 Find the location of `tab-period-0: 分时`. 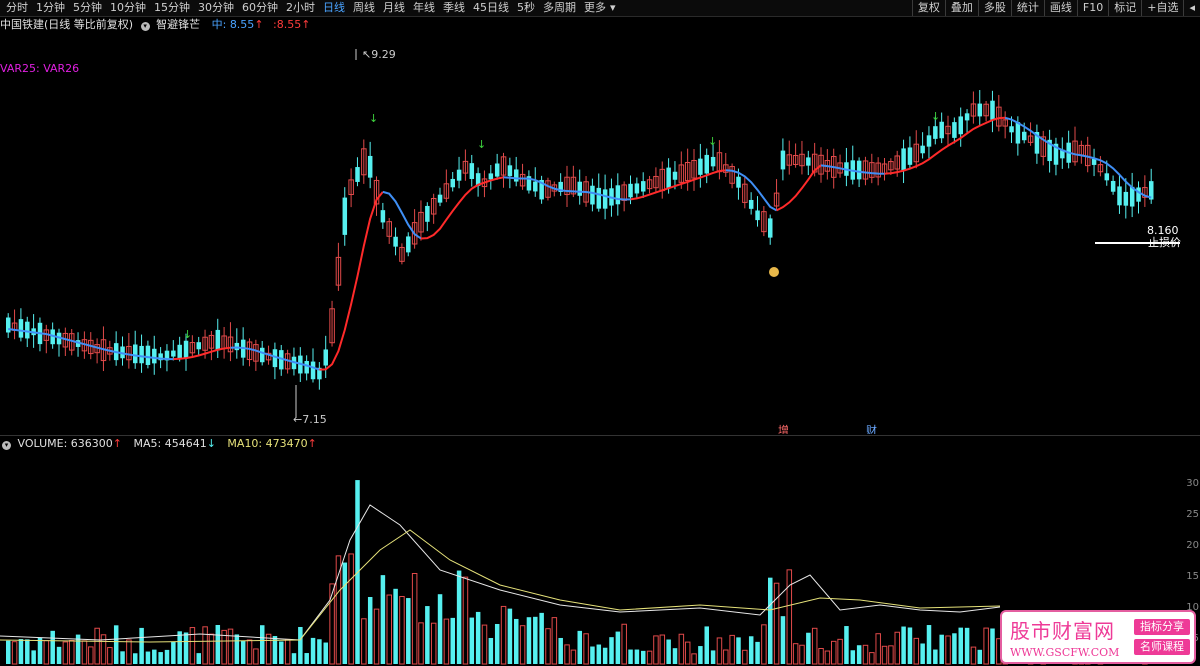

tab-period-0: 分时 is located at coordinates (17, 8).